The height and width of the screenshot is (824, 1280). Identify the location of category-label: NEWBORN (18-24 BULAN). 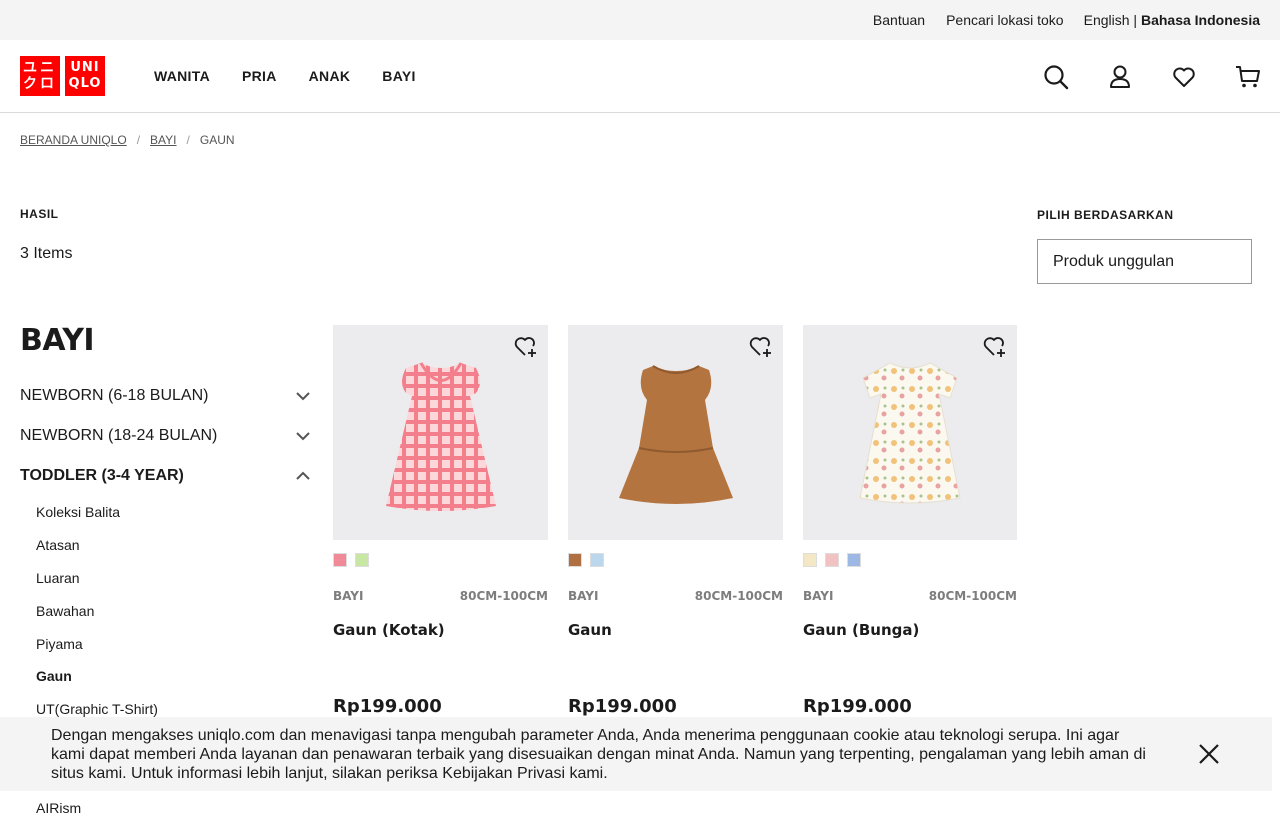
(119, 435).